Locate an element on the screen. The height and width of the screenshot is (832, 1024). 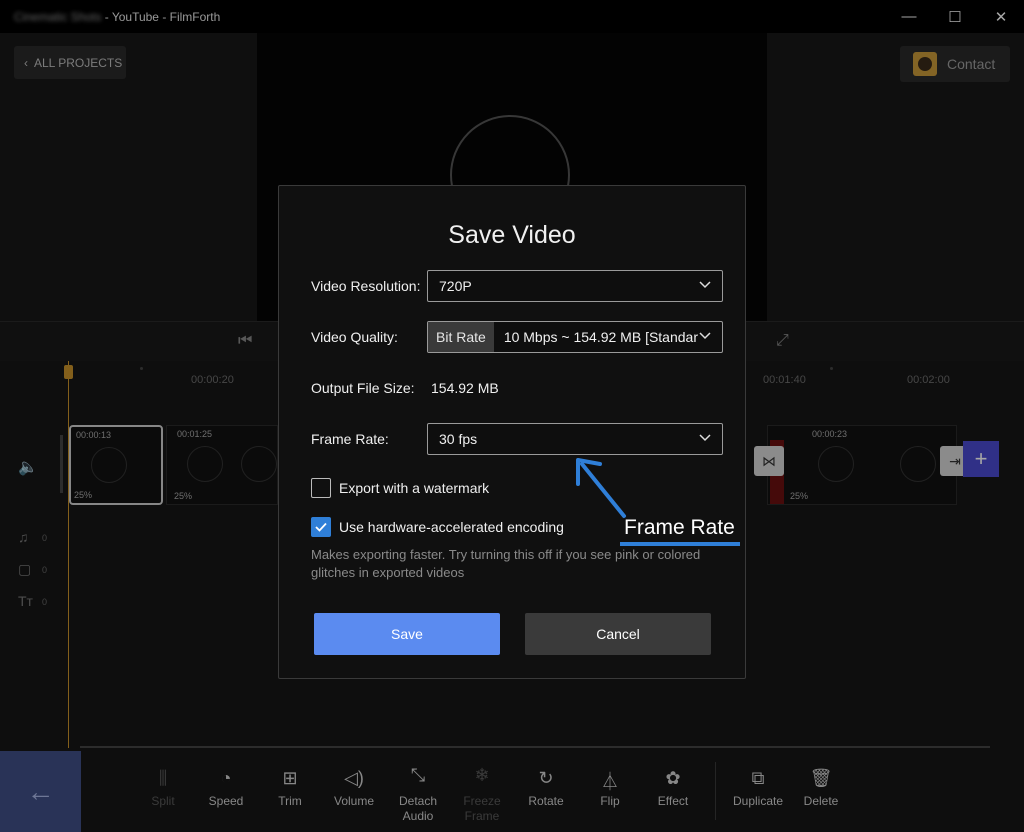
resolution-label: Video Resolution: is located at coordinates (366, 286).